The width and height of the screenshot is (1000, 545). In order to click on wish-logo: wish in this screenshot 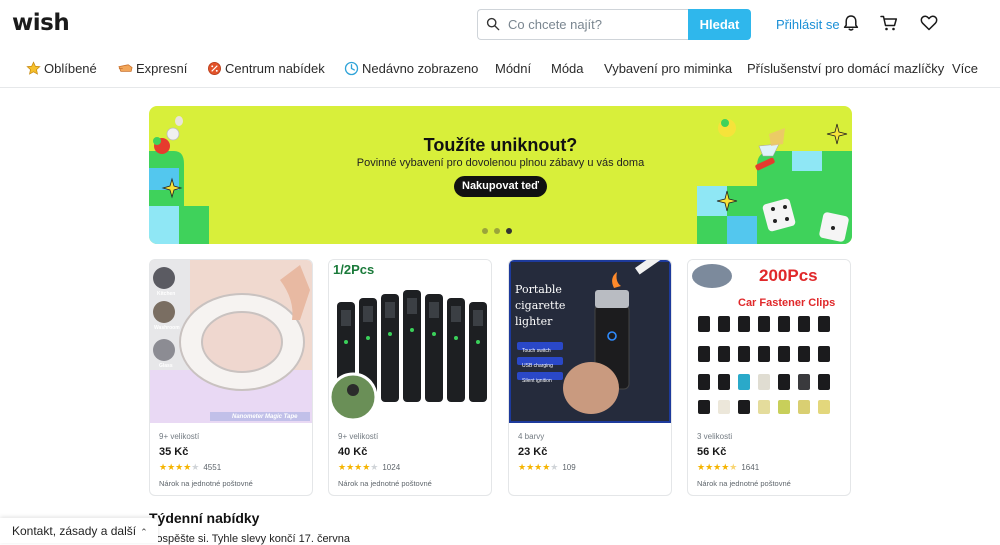, I will do `click(41, 23)`.